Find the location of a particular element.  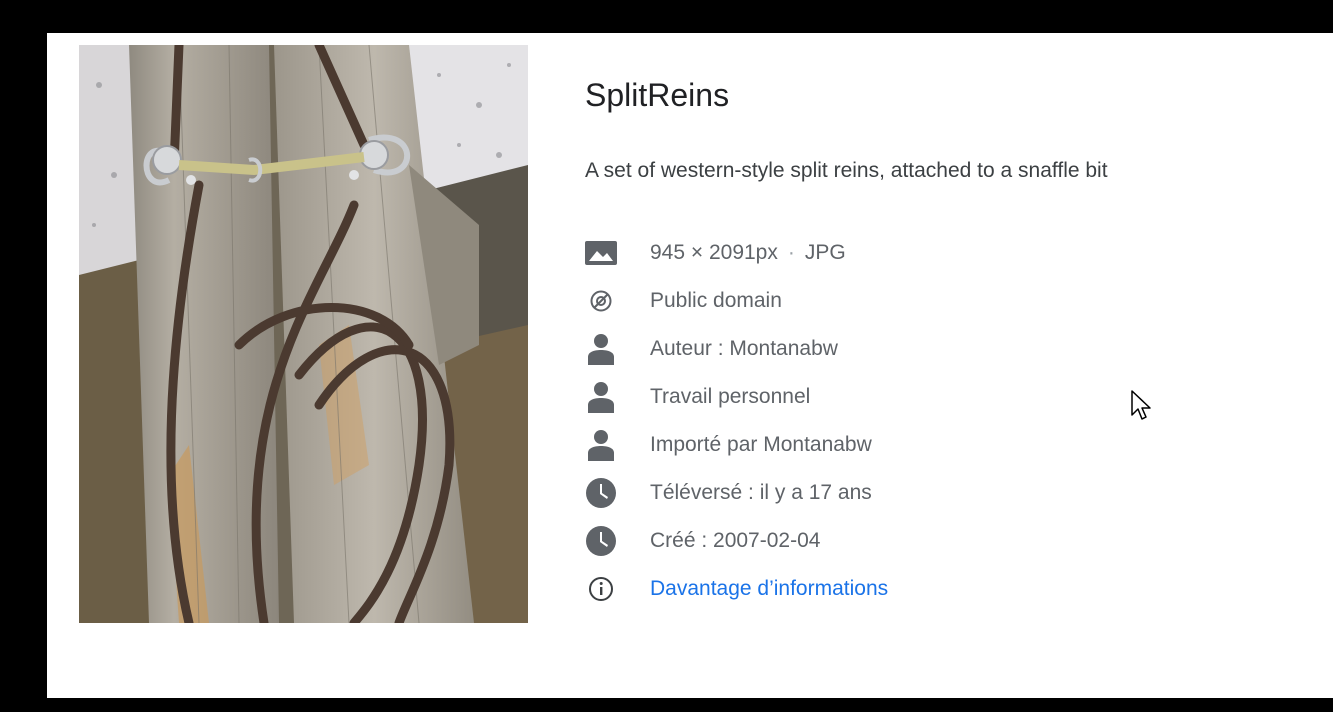

dimensions-text: 945 × 2091px is located at coordinates (714, 252).